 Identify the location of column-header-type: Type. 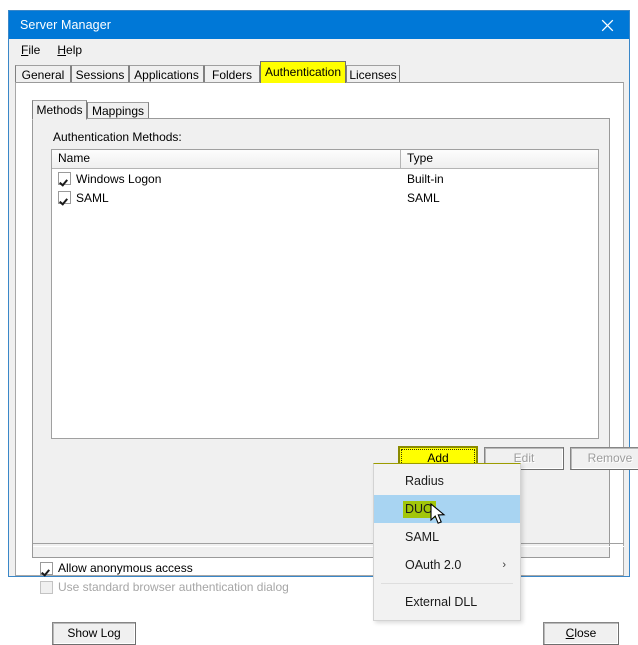
(499, 159).